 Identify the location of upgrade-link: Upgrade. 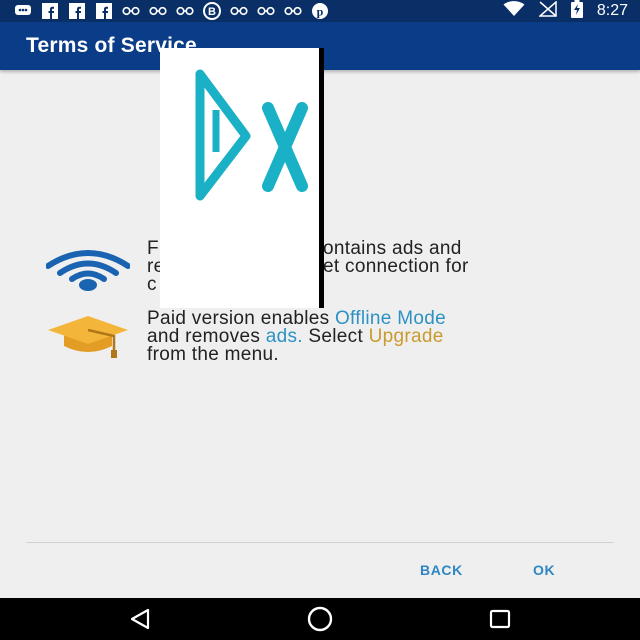
(406, 336).